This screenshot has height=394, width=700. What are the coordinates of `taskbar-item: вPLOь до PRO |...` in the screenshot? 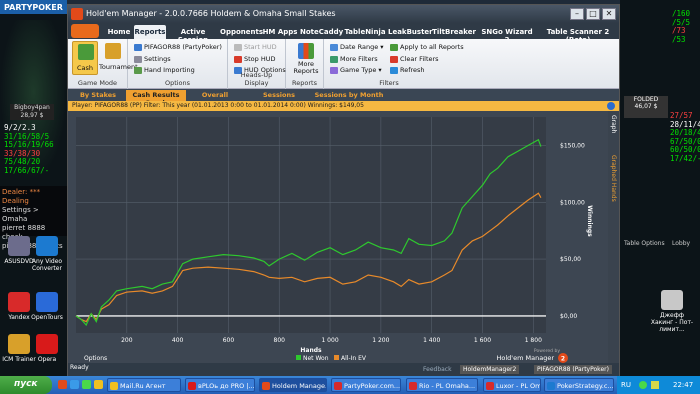 It's located at (220, 385).